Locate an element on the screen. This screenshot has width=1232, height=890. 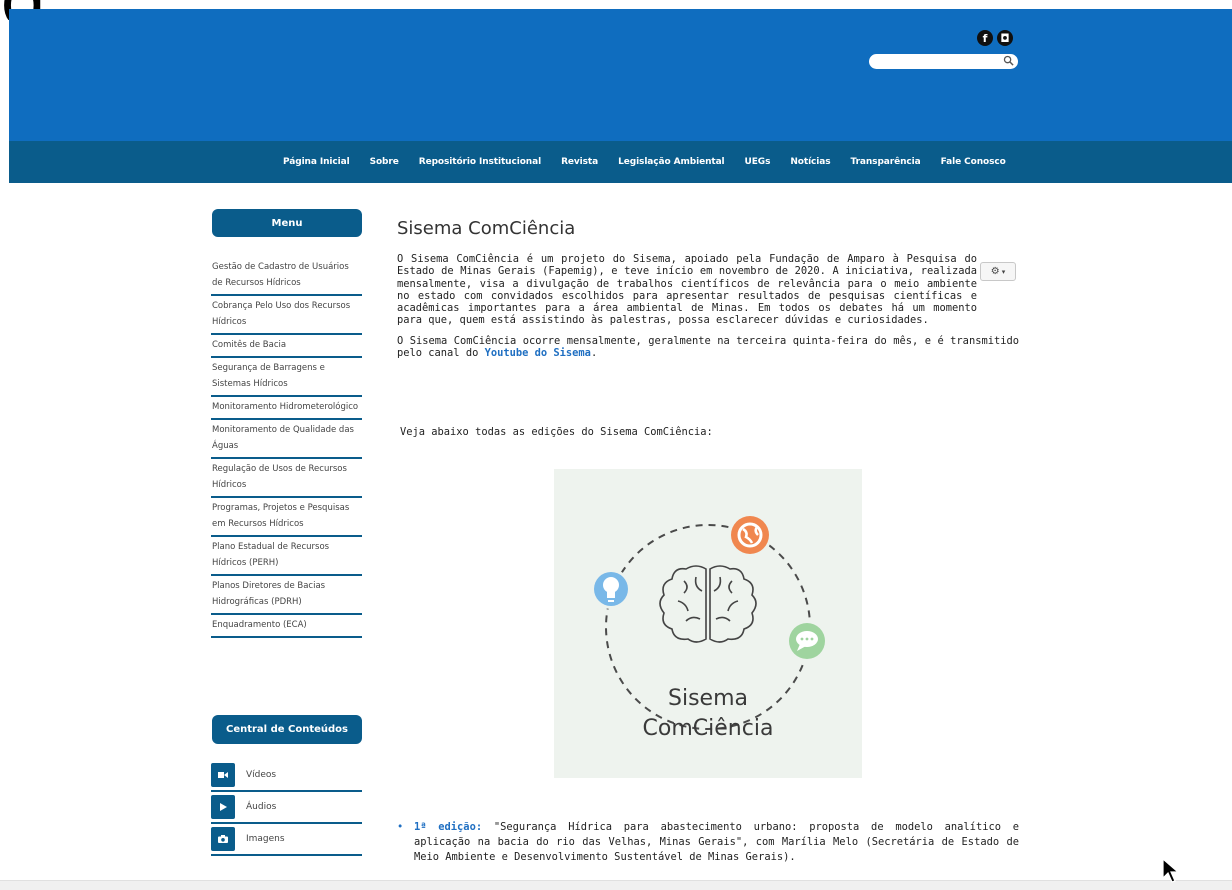
search-icon is located at coordinates (1008, 60).